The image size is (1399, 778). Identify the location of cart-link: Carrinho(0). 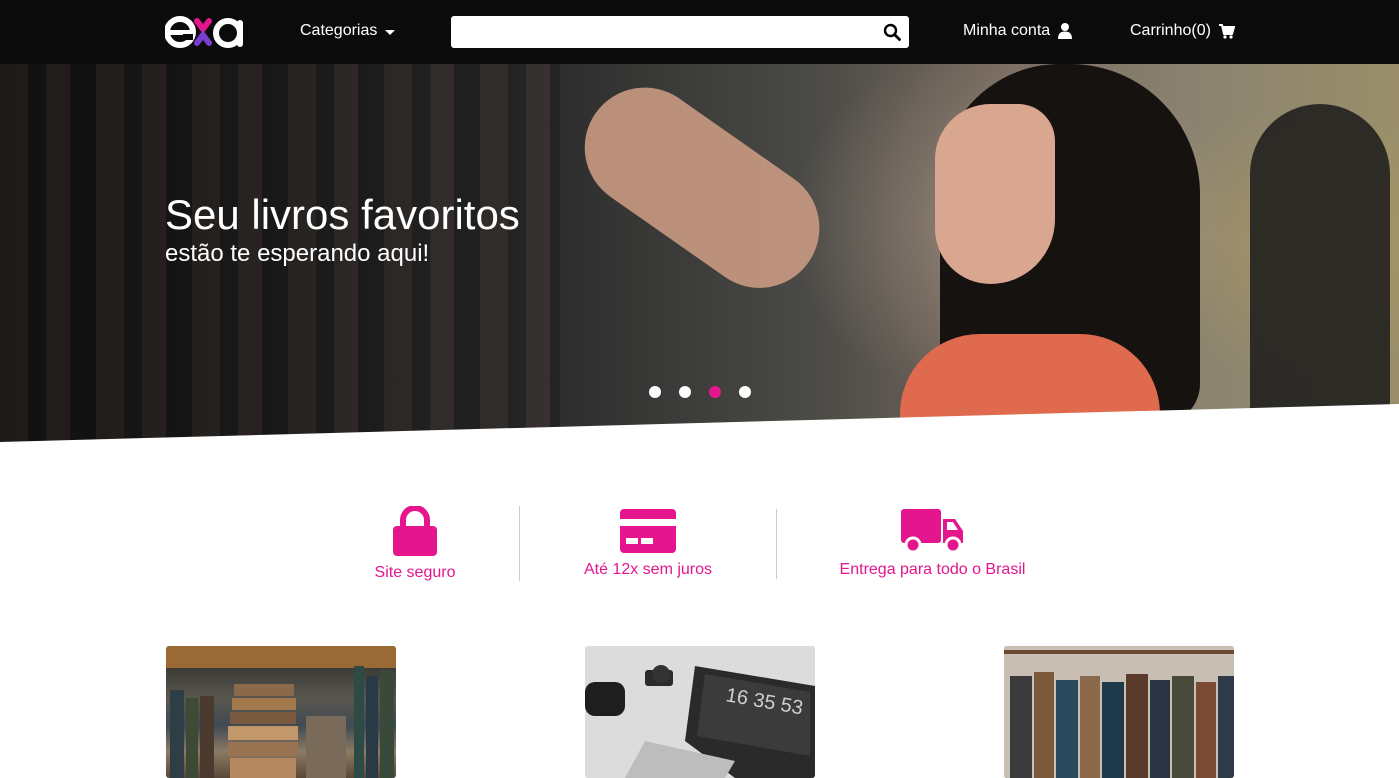
(1182, 31).